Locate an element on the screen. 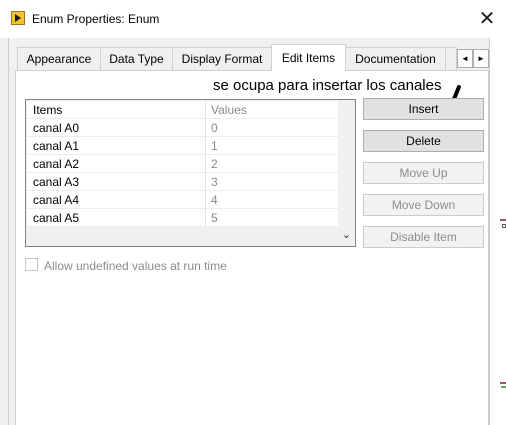 Image resolution: width=506 pixels, height=425 pixels. item-value: 3 is located at coordinates (214, 182).